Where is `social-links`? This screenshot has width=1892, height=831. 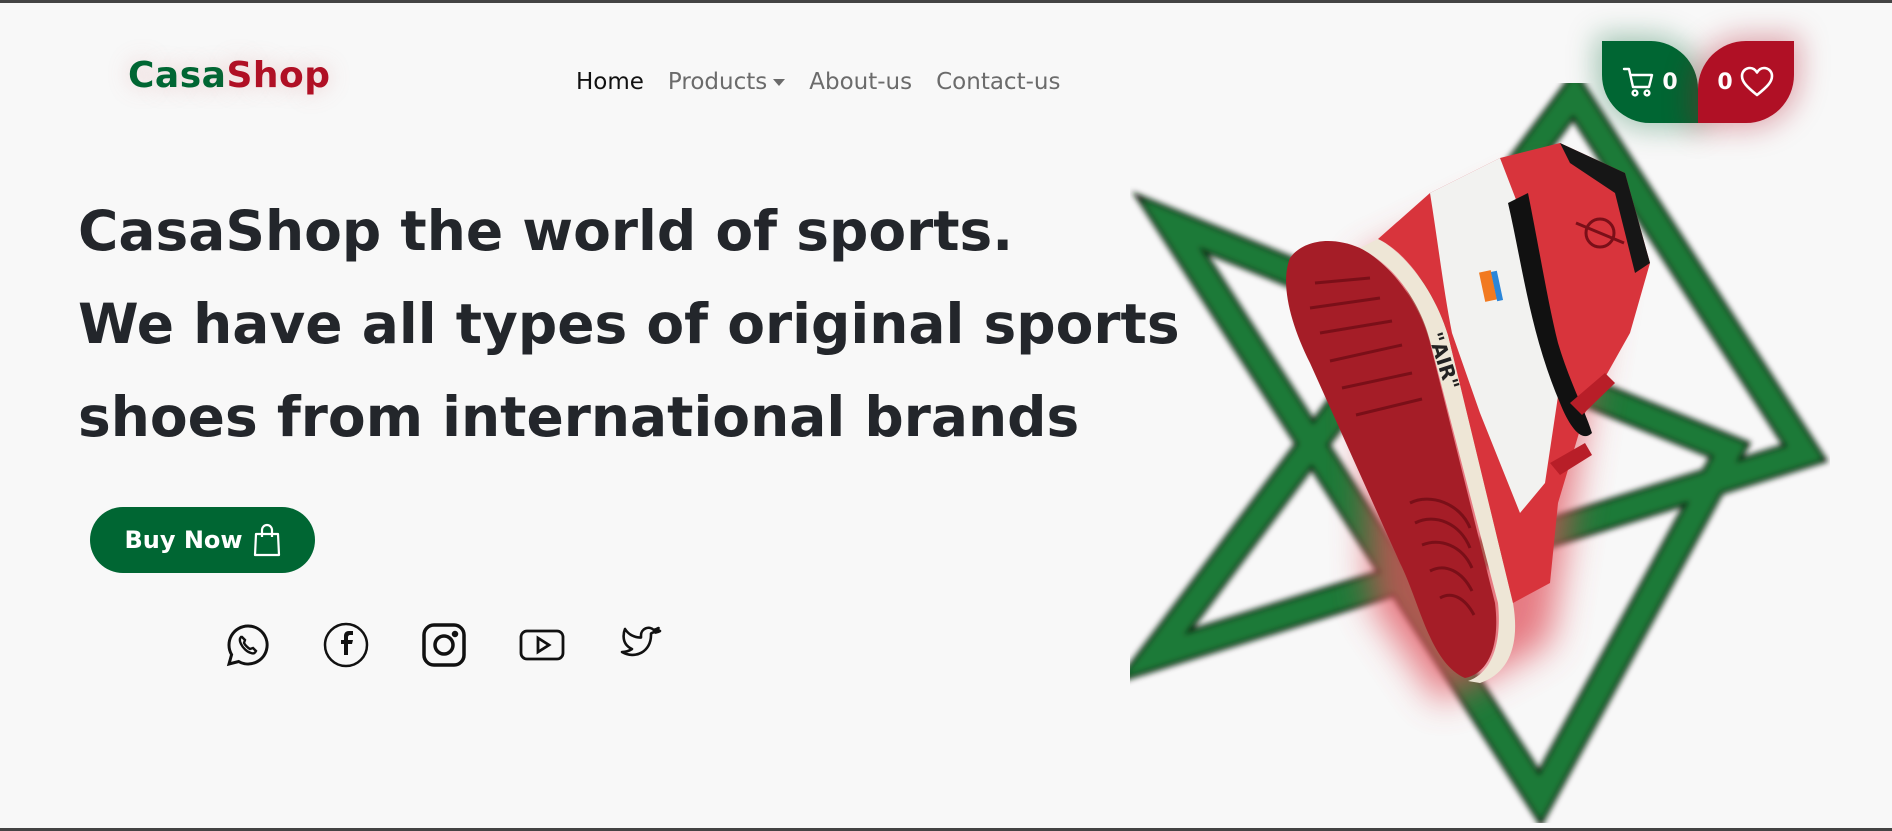 social-links is located at coordinates (444, 645).